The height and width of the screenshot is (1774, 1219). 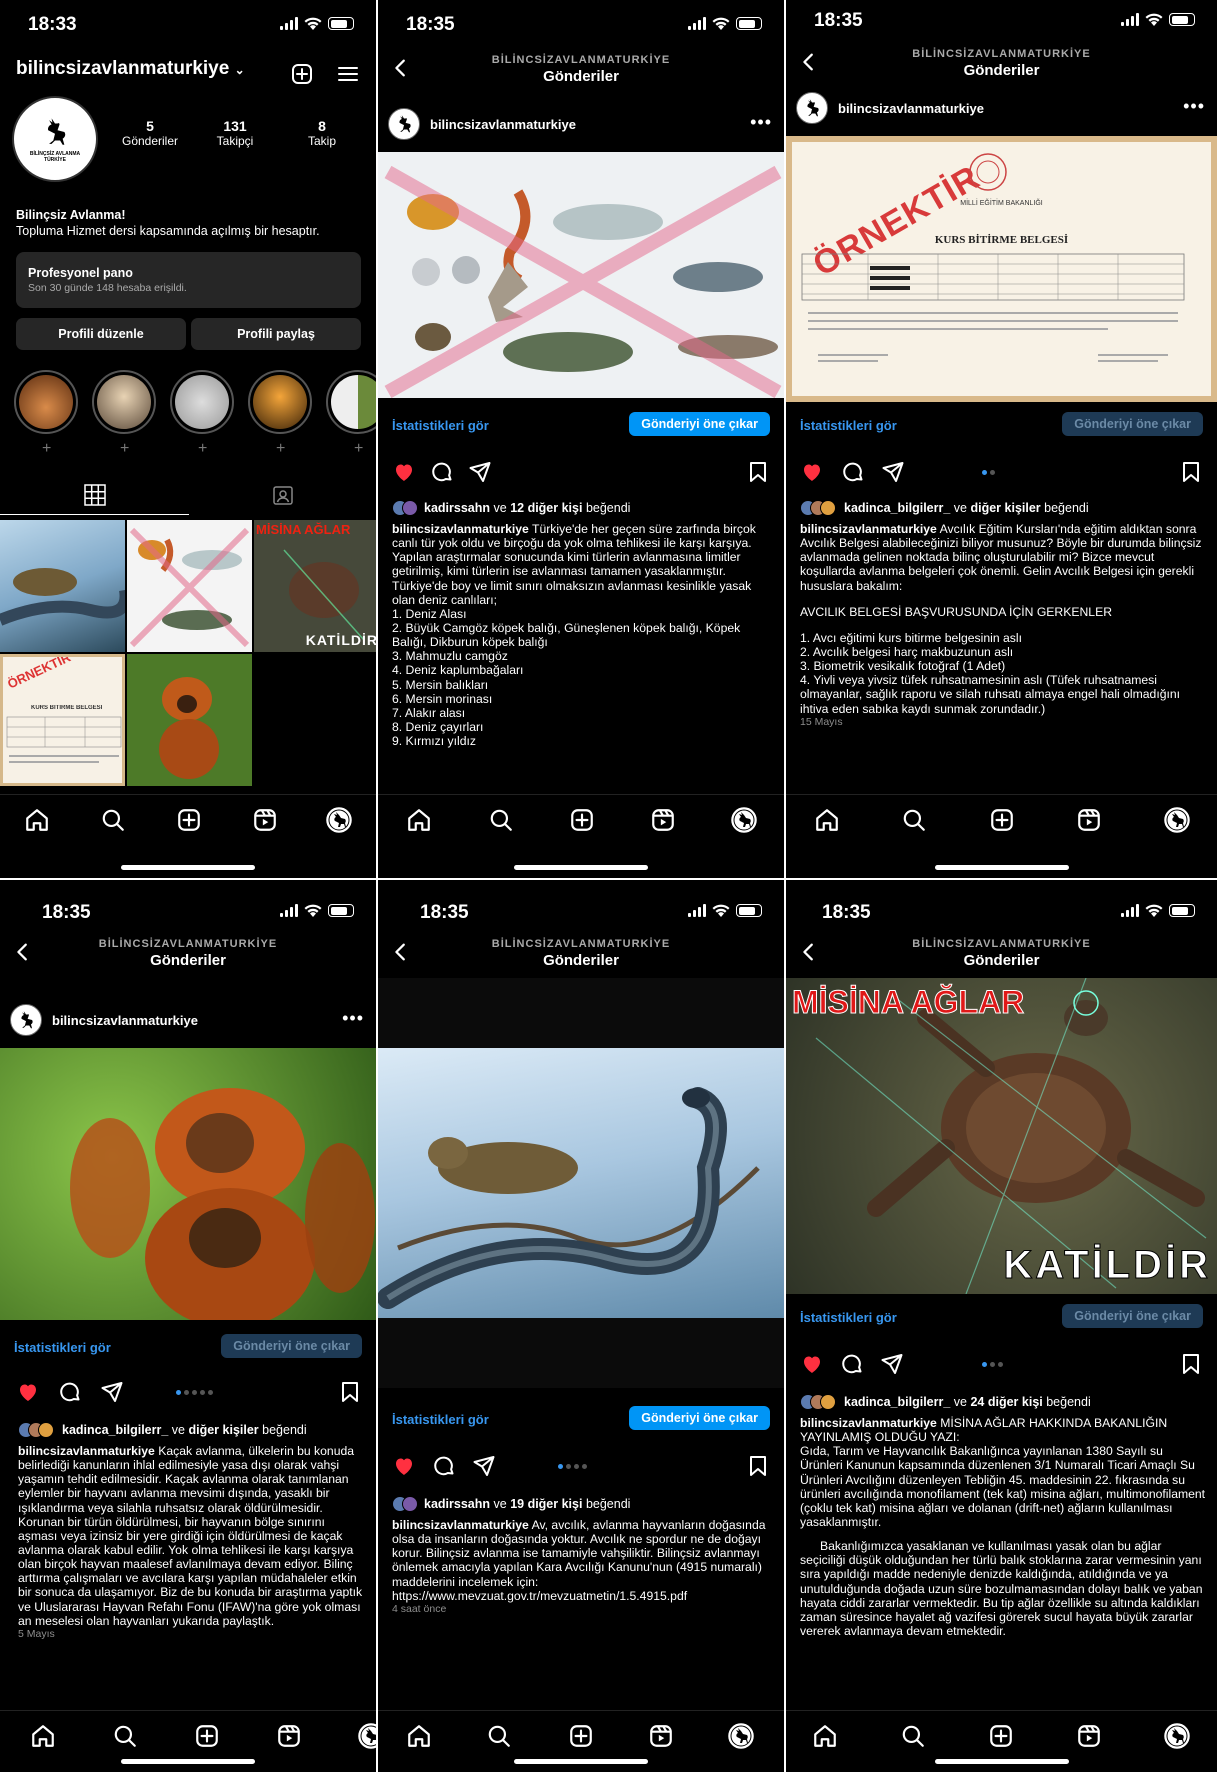 I want to click on share-profile-button: Profili paylaş, so click(x=276, y=334).